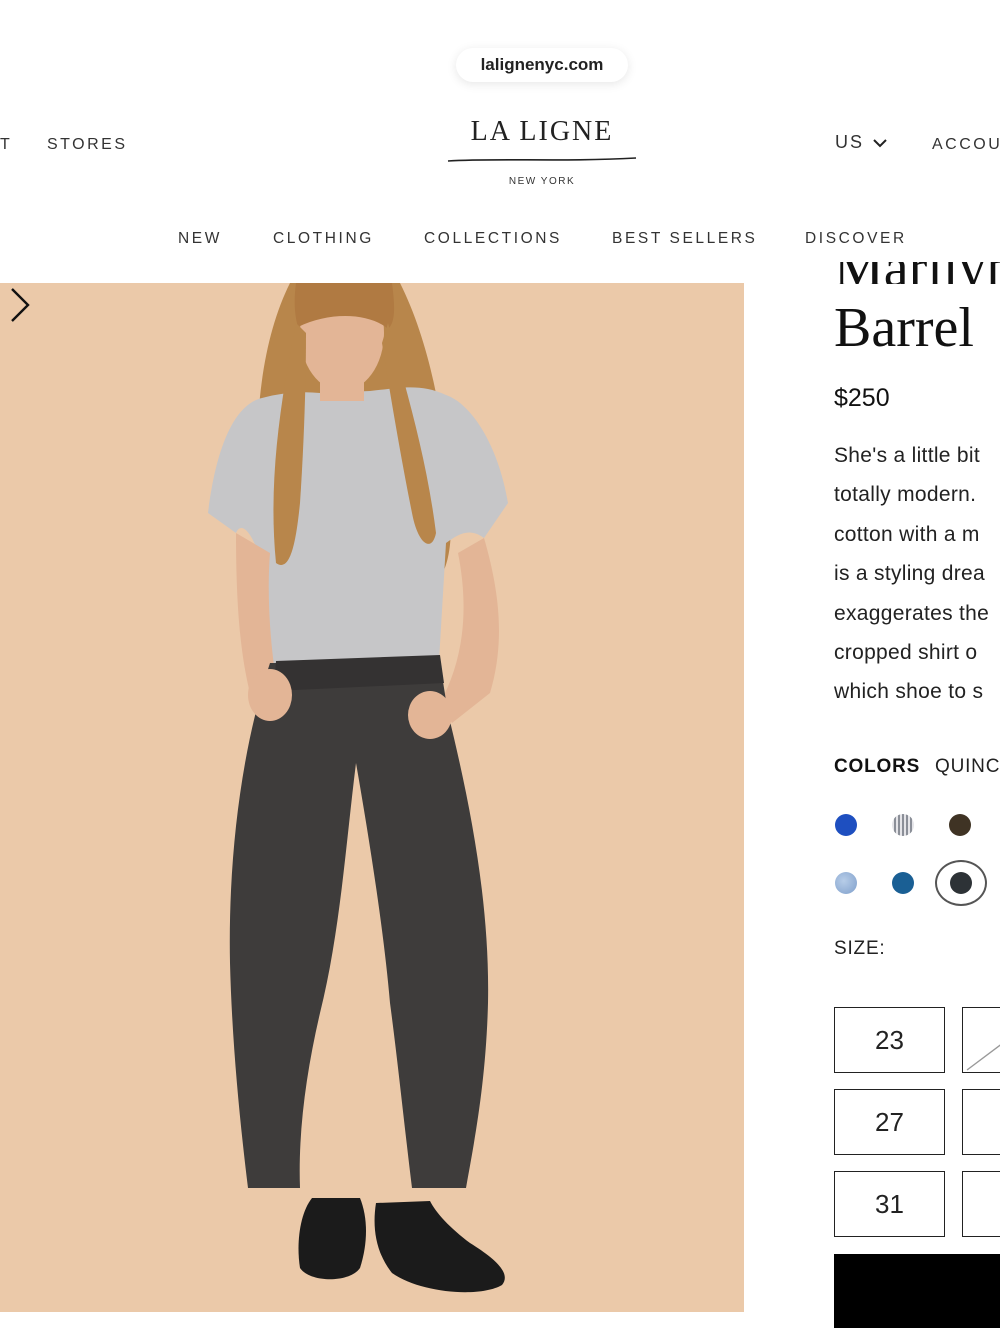 This screenshot has width=1000, height=1333. Describe the element at coordinates (542, 159) in the screenshot. I see `logo-underline` at that location.